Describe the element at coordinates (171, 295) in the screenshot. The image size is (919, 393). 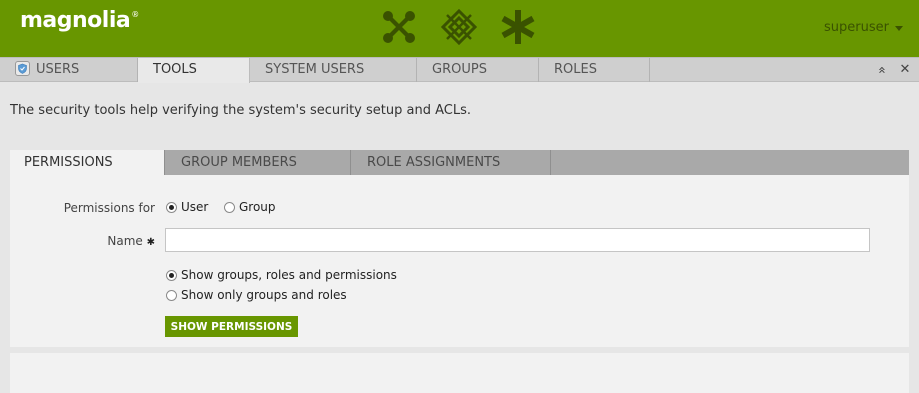
I see `radio-show-groups-roles-dot` at that location.